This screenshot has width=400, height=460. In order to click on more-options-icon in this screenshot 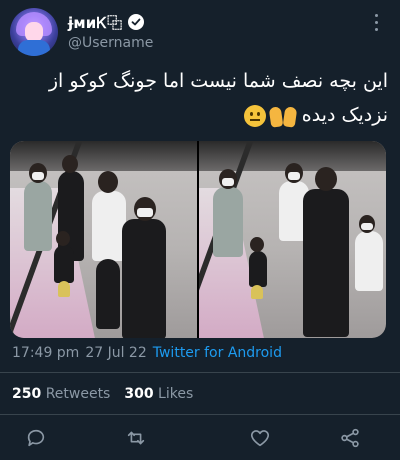, I will do `click(376, 22)`.